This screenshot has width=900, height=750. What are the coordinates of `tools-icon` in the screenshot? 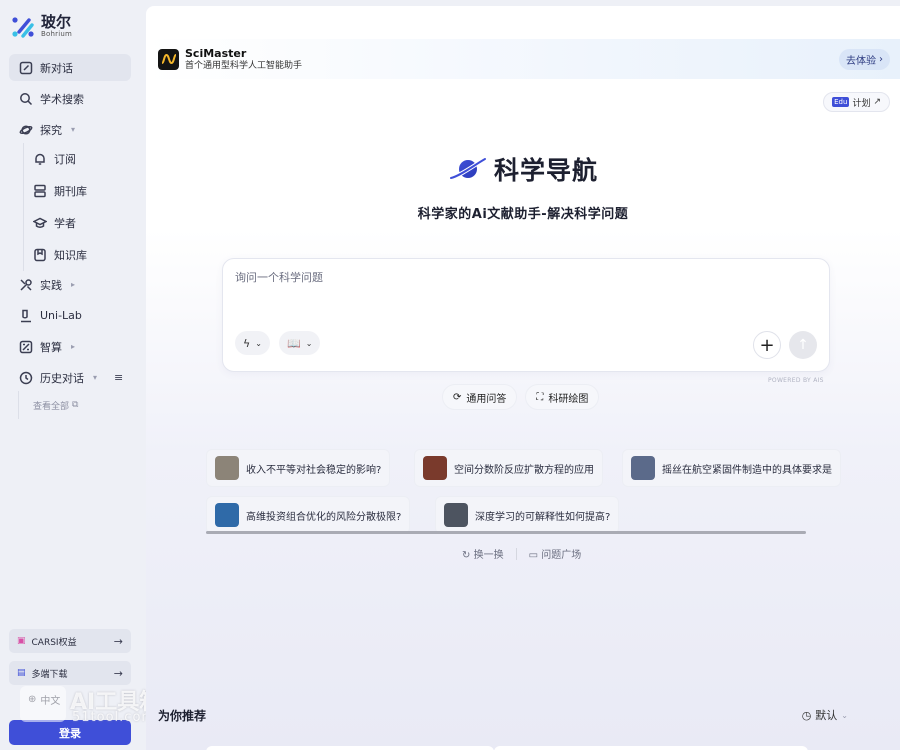 It's located at (26, 285).